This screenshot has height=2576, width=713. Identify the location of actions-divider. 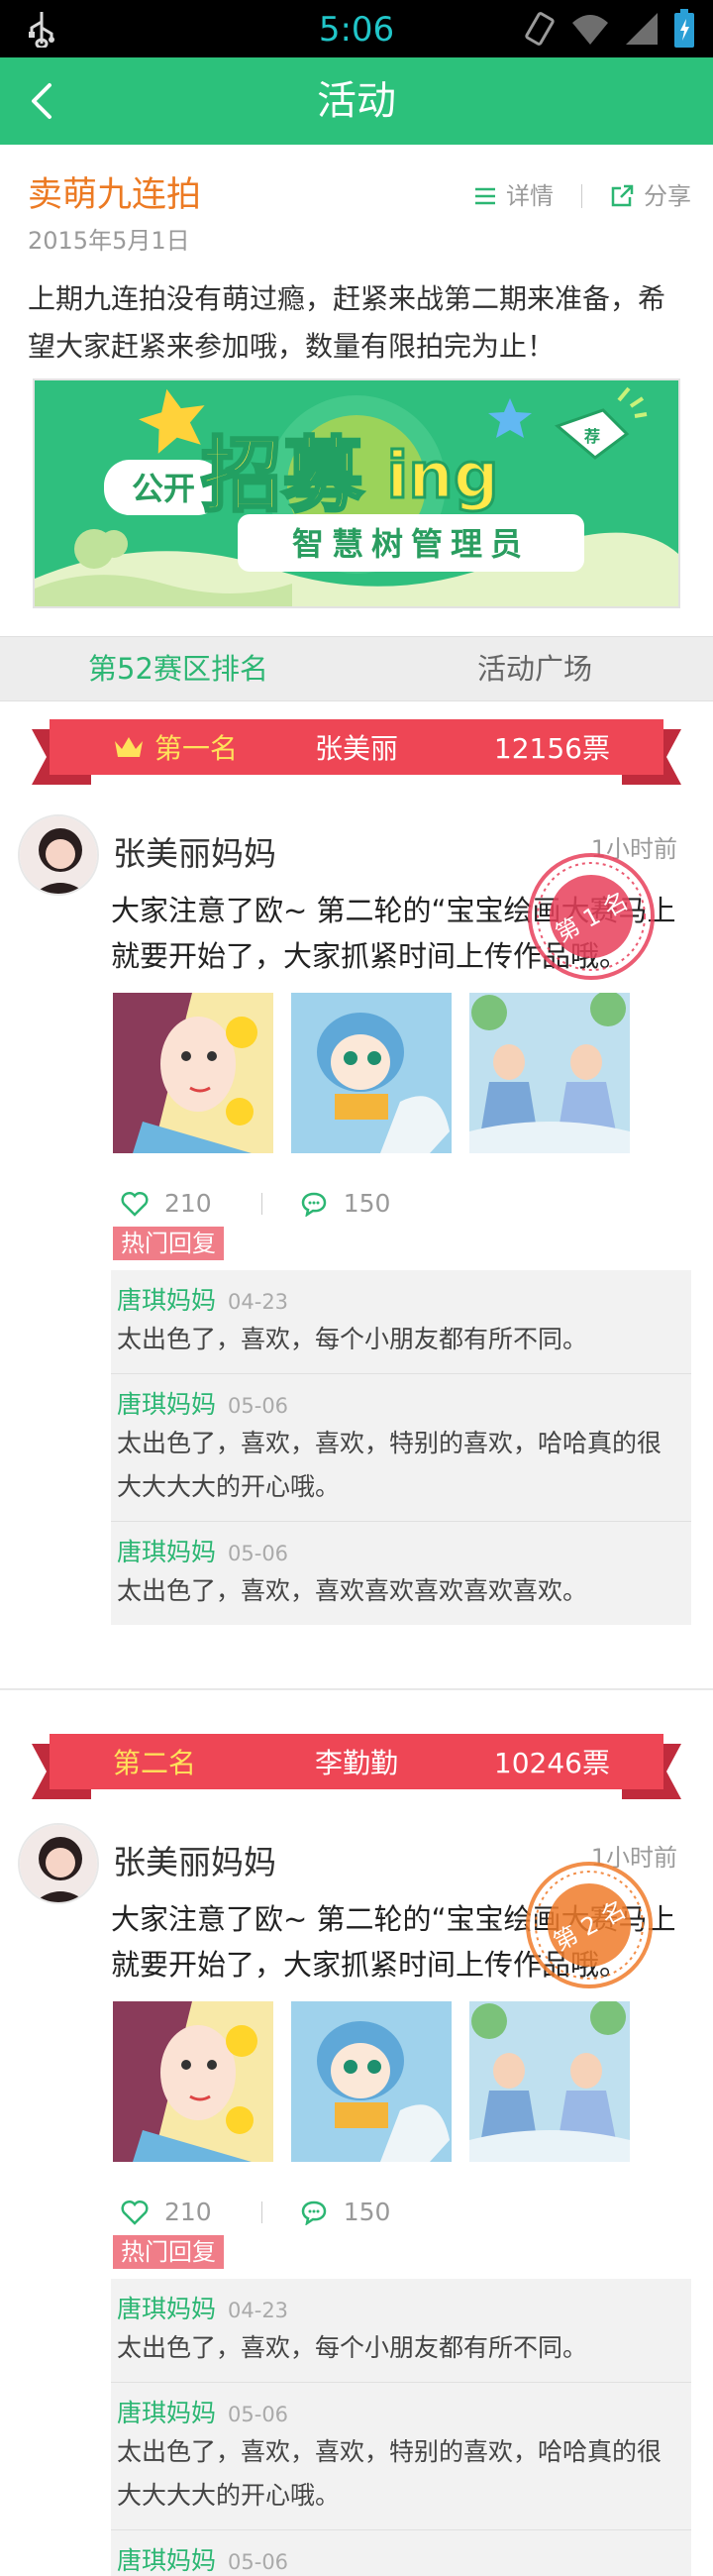
(581, 196).